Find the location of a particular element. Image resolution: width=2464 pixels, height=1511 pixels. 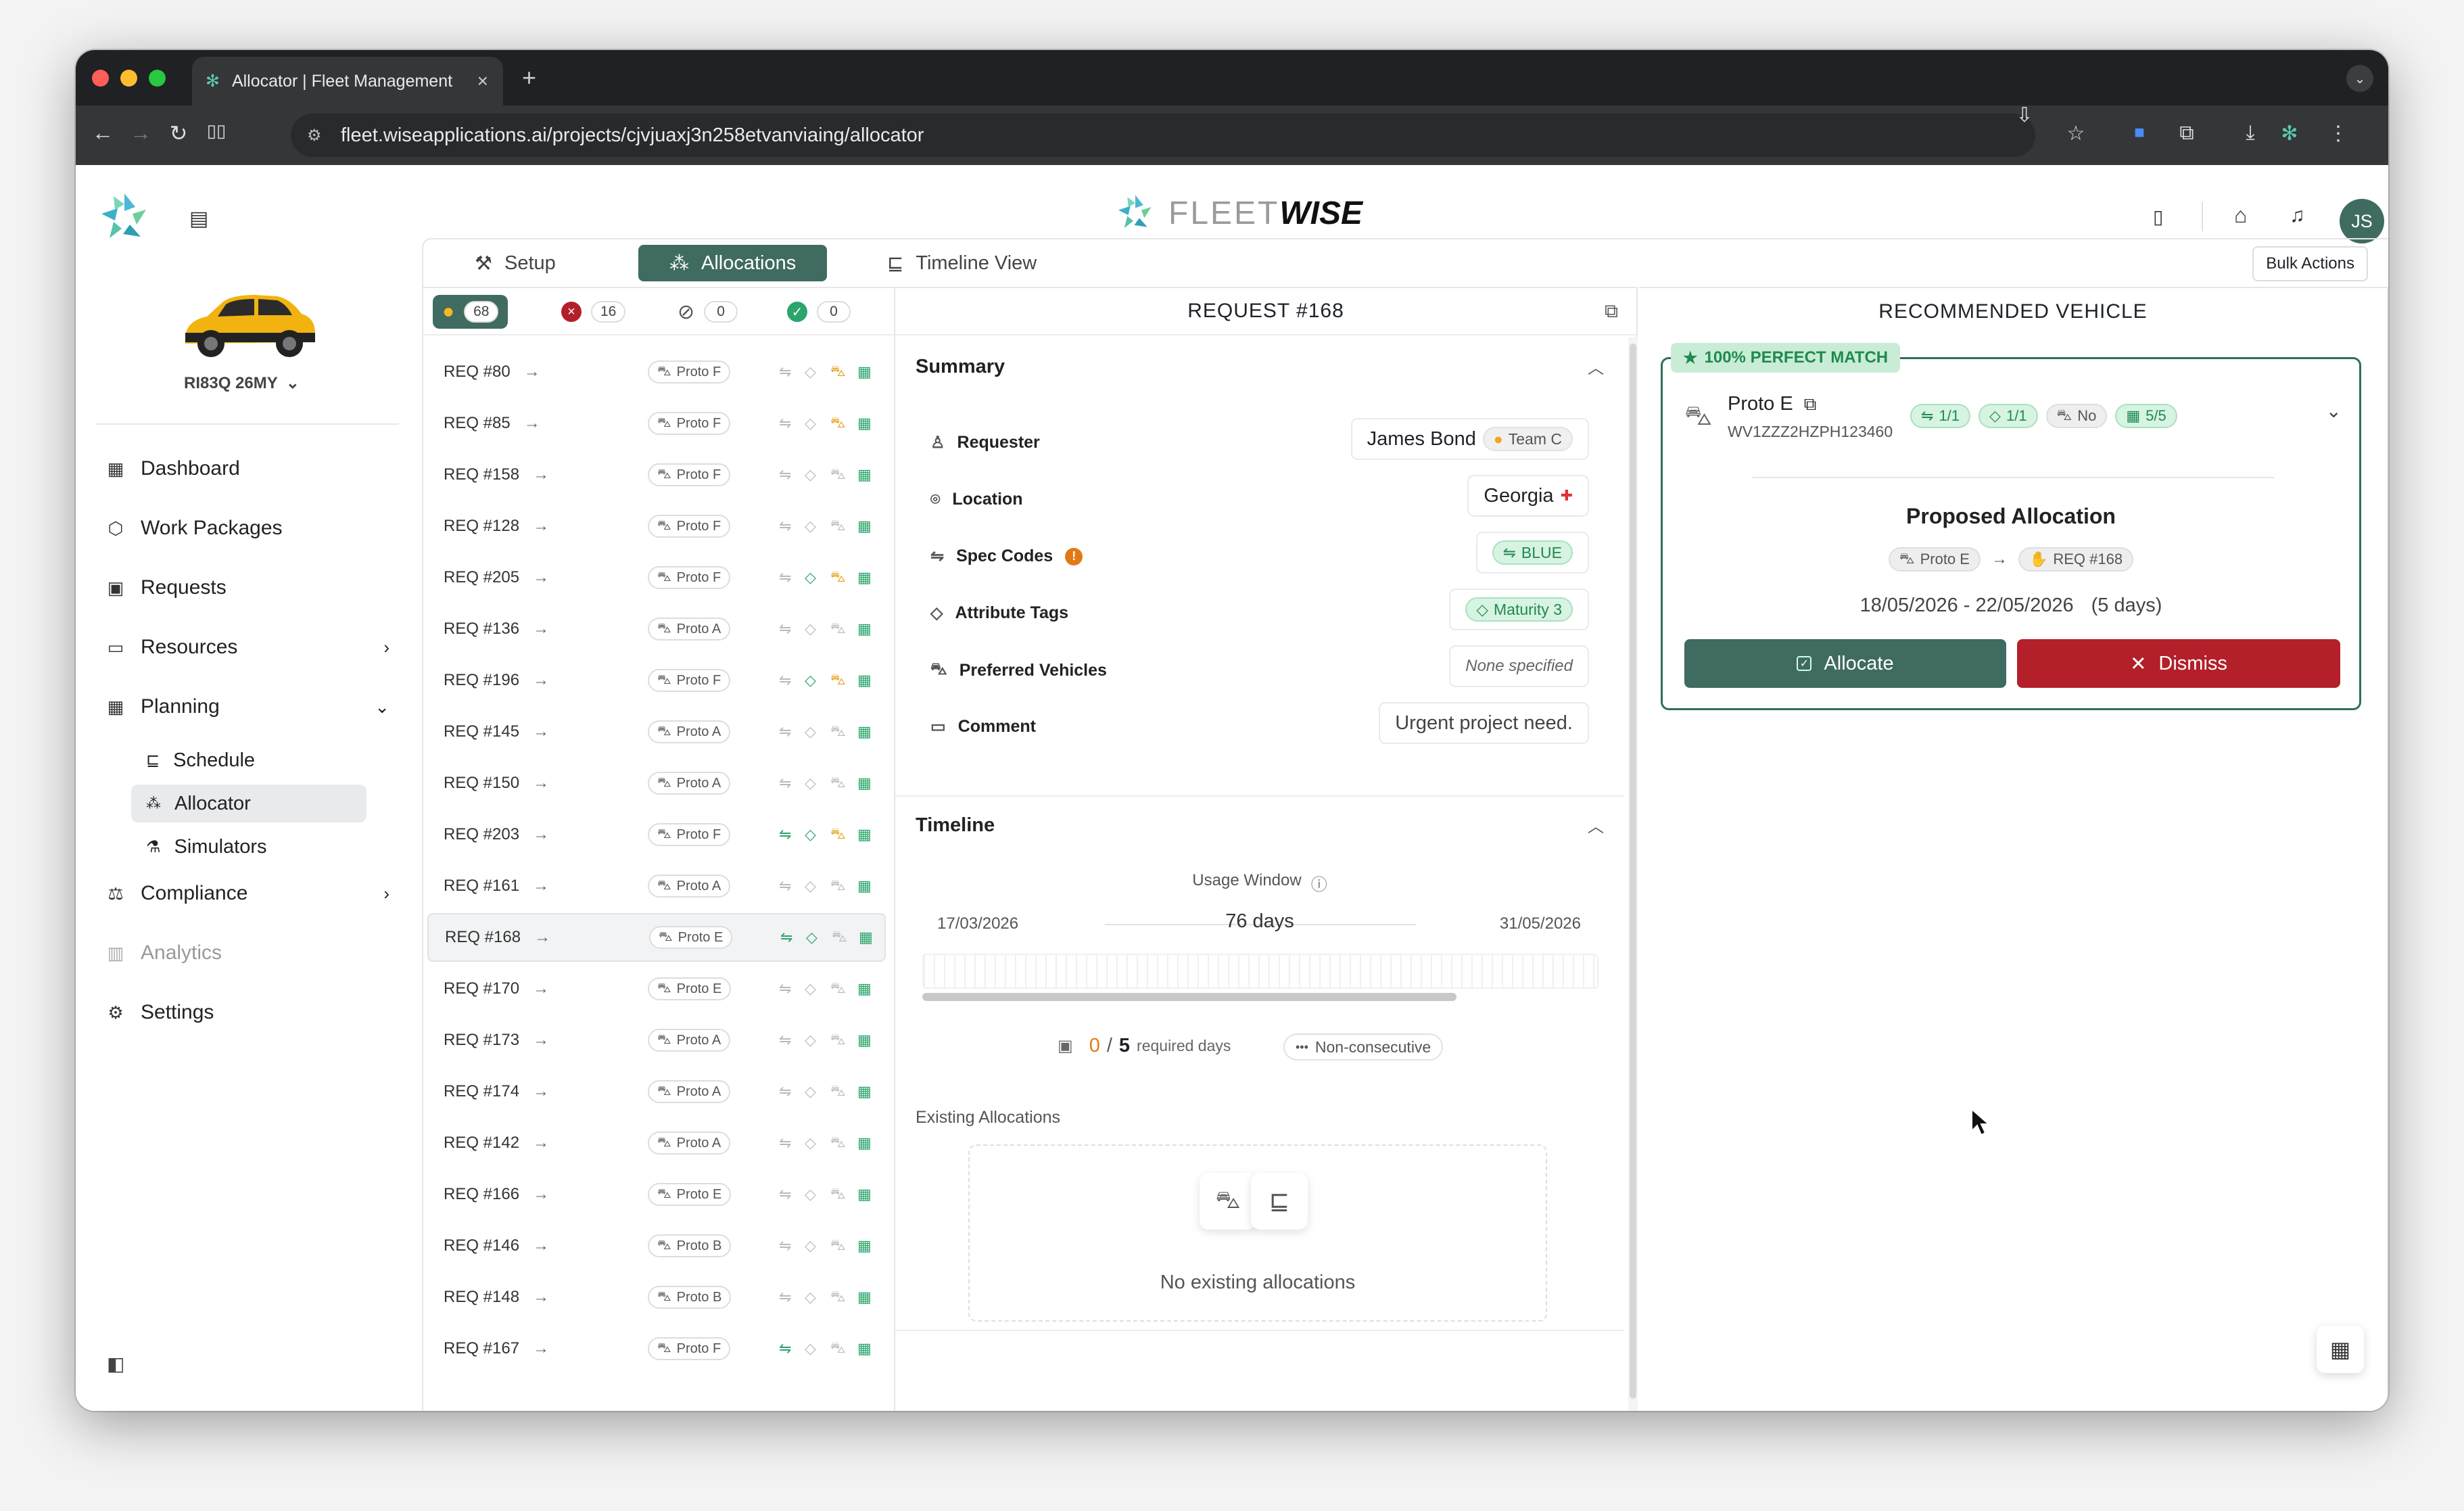

request-row: REQ #128 → ⛍ Proto F ⇋ ◇ ⛍ ▦ is located at coordinates (656, 526).